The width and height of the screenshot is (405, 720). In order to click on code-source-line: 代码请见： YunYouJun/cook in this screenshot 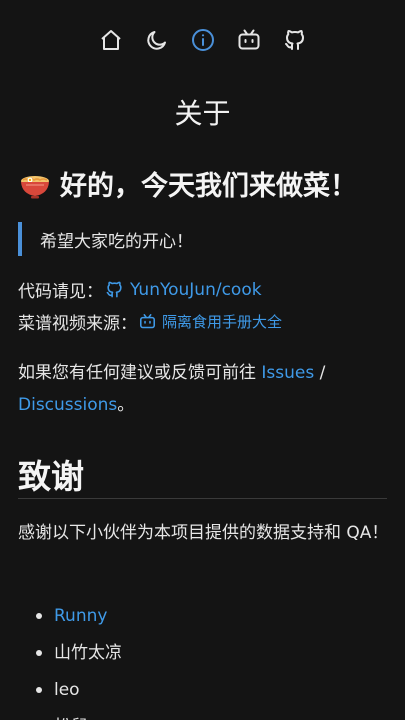, I will do `click(140, 290)`.